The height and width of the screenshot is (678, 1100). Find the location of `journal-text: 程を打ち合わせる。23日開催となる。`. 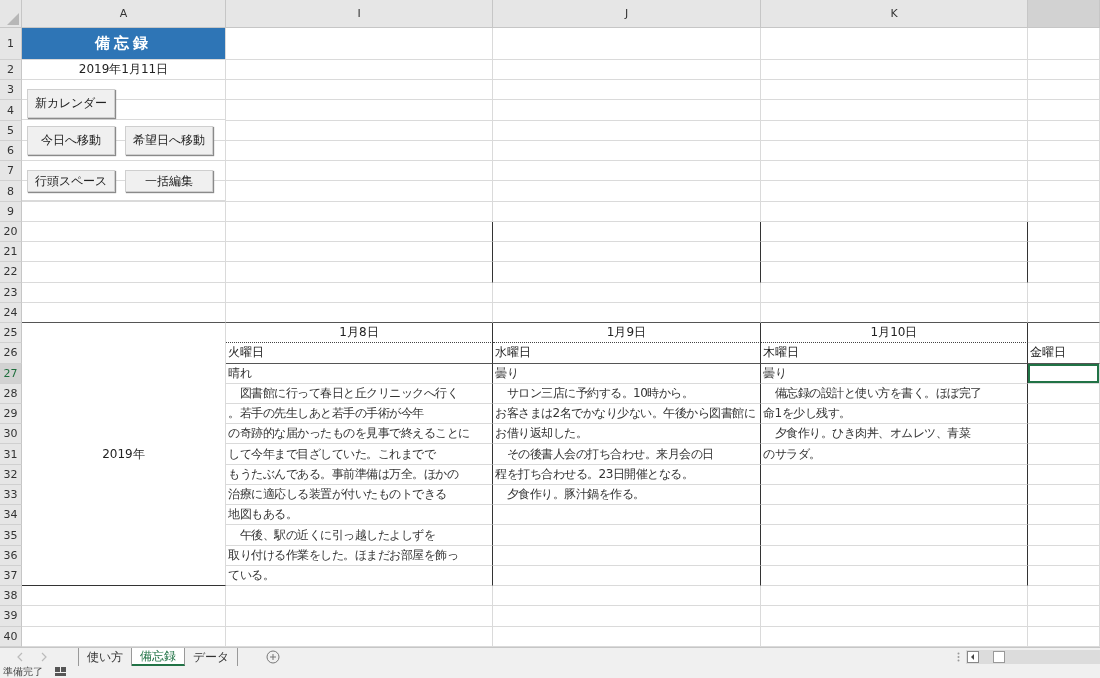

journal-text: 程を打ち合わせる。23日開催となる。 is located at coordinates (627, 474).